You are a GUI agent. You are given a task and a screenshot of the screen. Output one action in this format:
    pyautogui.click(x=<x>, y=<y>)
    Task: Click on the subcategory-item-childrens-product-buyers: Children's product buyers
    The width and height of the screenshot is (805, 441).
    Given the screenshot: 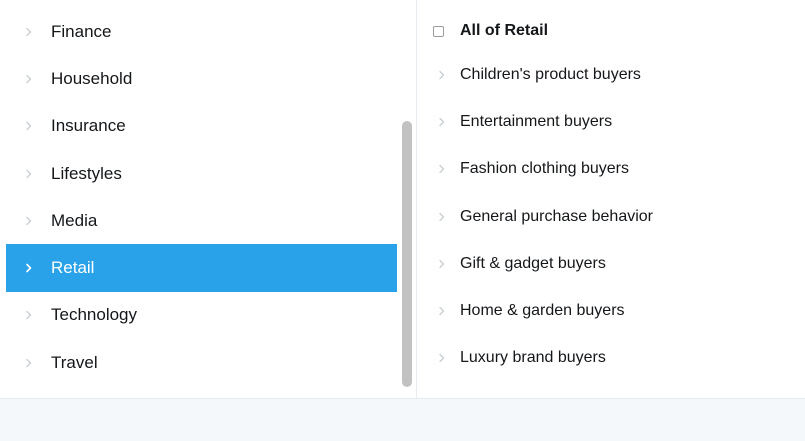 What is the action you would take?
    pyautogui.click(x=543, y=74)
    